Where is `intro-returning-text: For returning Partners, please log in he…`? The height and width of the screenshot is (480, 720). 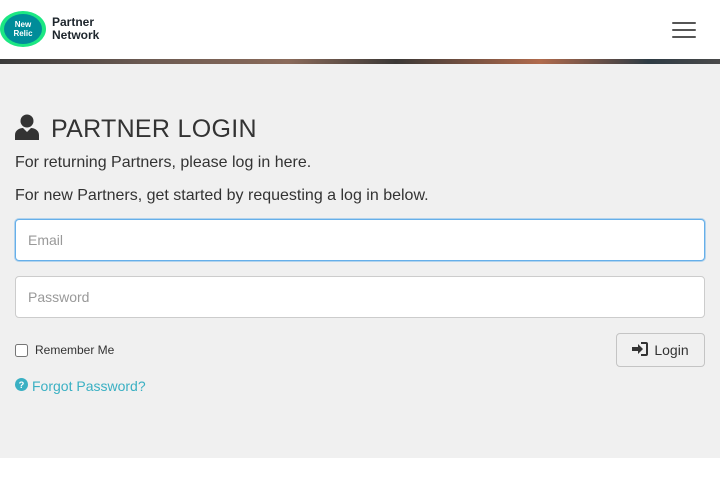 intro-returning-text: For returning Partners, please log in he… is located at coordinates (163, 162).